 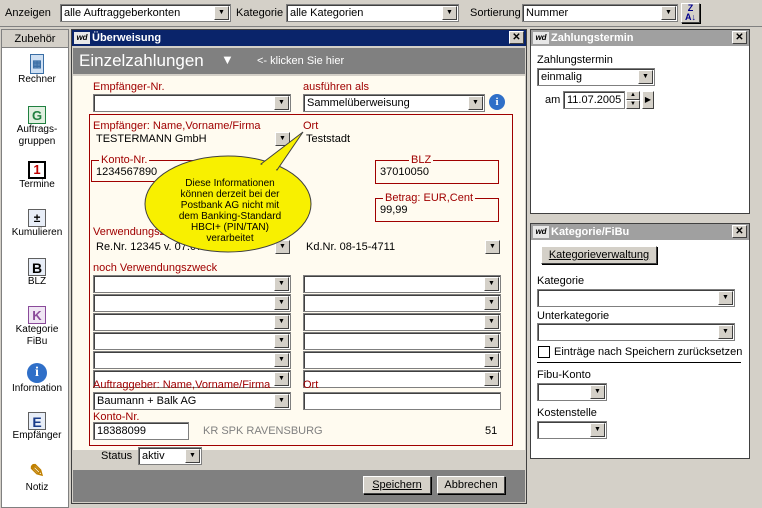 I want to click on spin-down-icon: ▼, so click(x=633, y=104).